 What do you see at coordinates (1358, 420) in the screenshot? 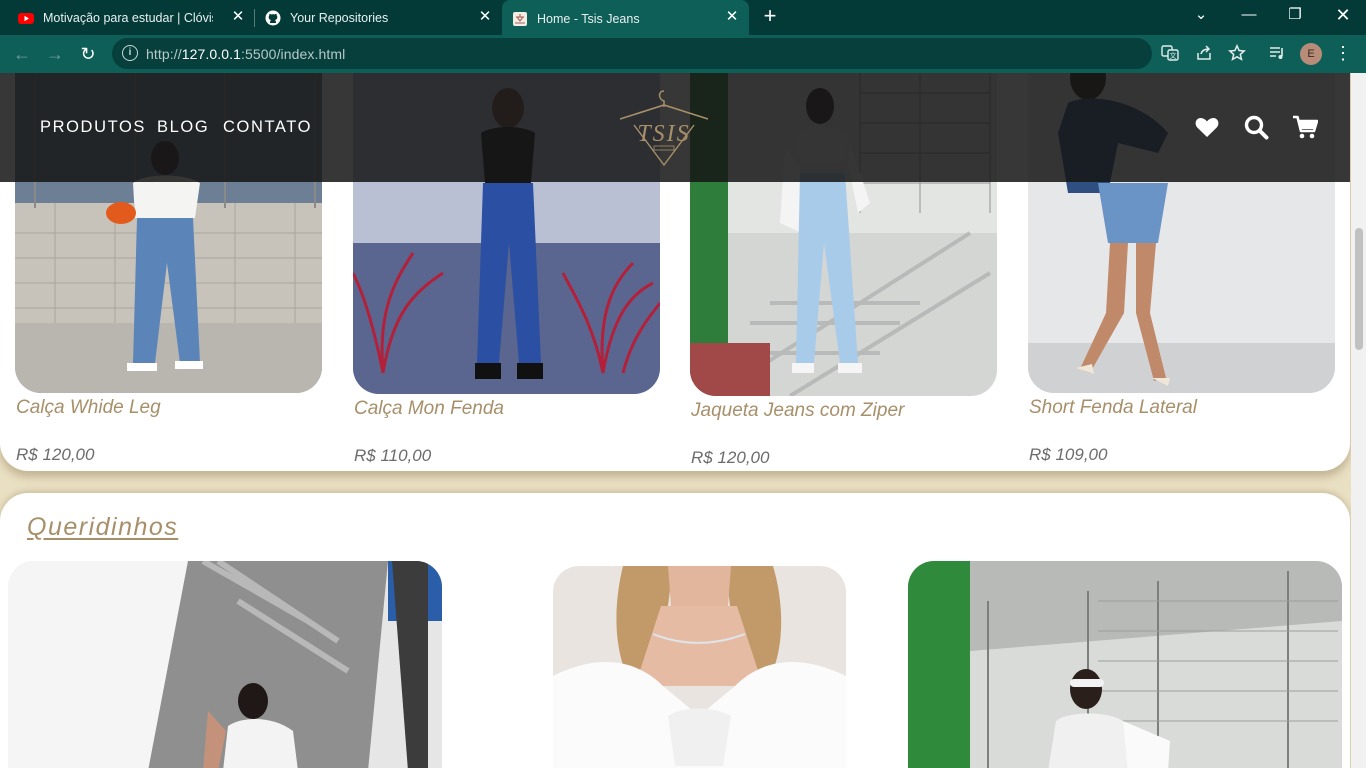
I see `page-scrollbar` at bounding box center [1358, 420].